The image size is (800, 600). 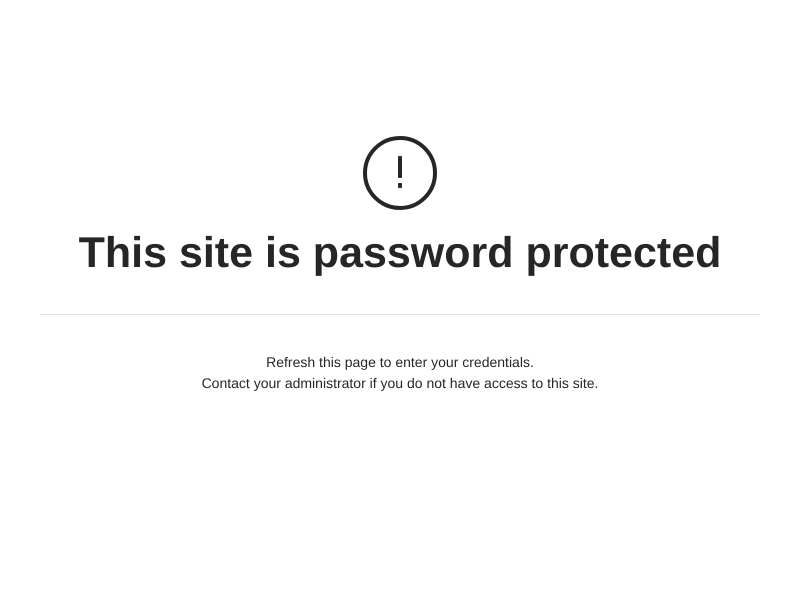 I want to click on page-heading: This site is password protected, so click(x=400, y=253).